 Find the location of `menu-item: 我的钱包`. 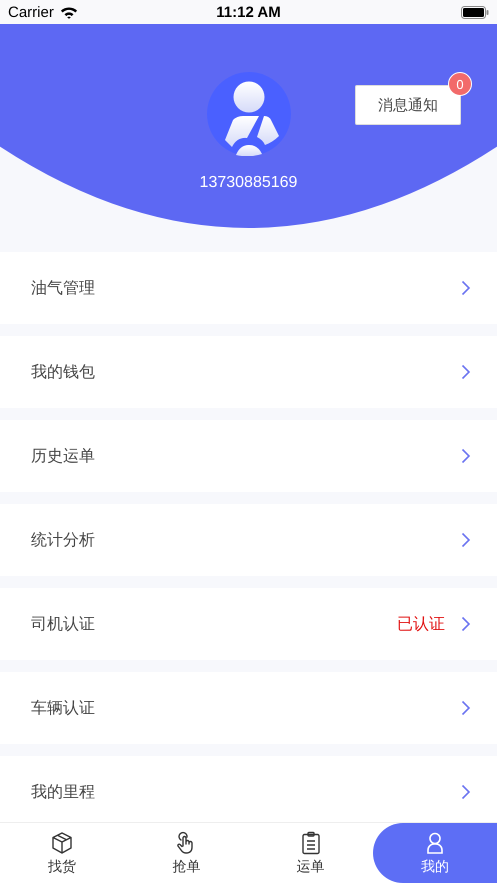

menu-item: 我的钱包 is located at coordinates (248, 372).